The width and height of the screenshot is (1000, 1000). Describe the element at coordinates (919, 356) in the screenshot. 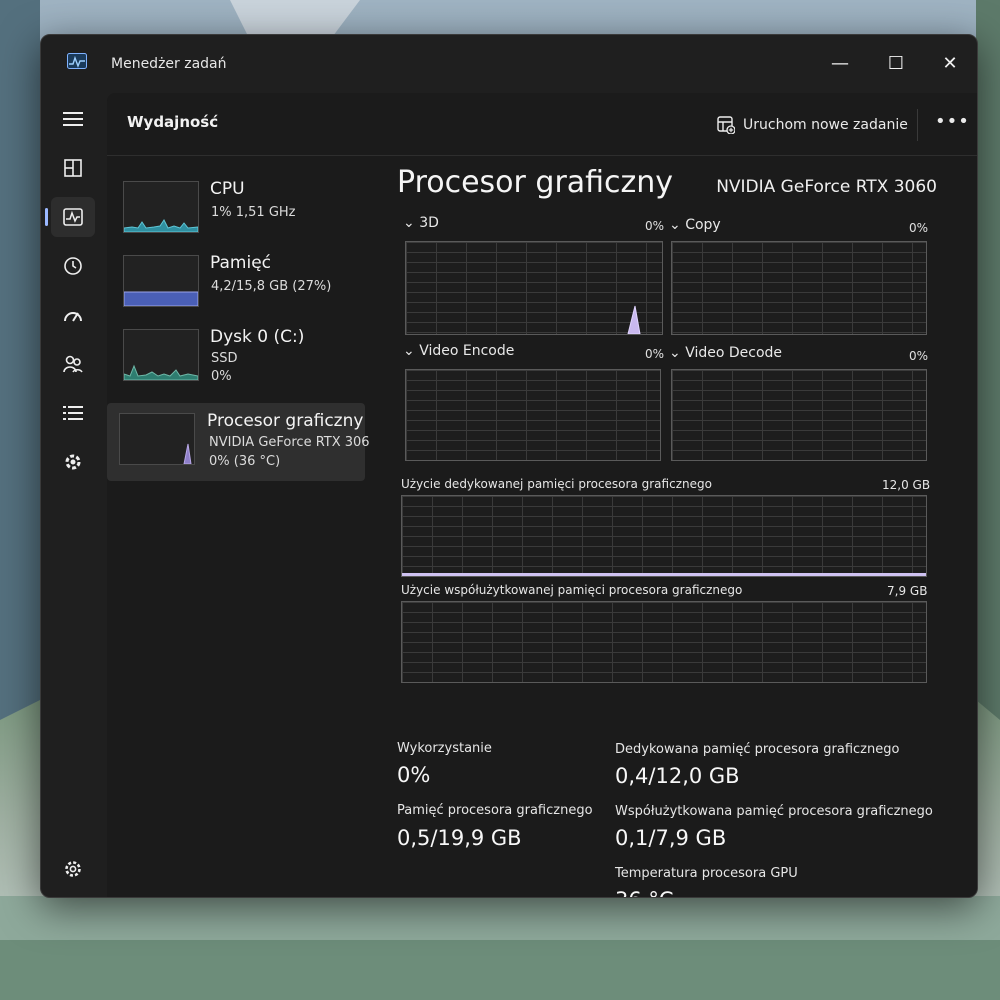

I see `engine-video-decode-percent: 0%` at that location.